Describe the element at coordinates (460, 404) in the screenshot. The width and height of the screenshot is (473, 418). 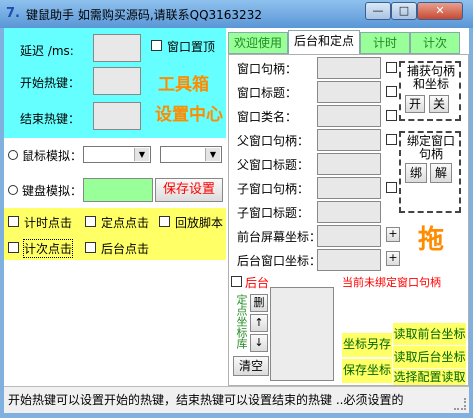
I see `resize-grip-icon` at that location.